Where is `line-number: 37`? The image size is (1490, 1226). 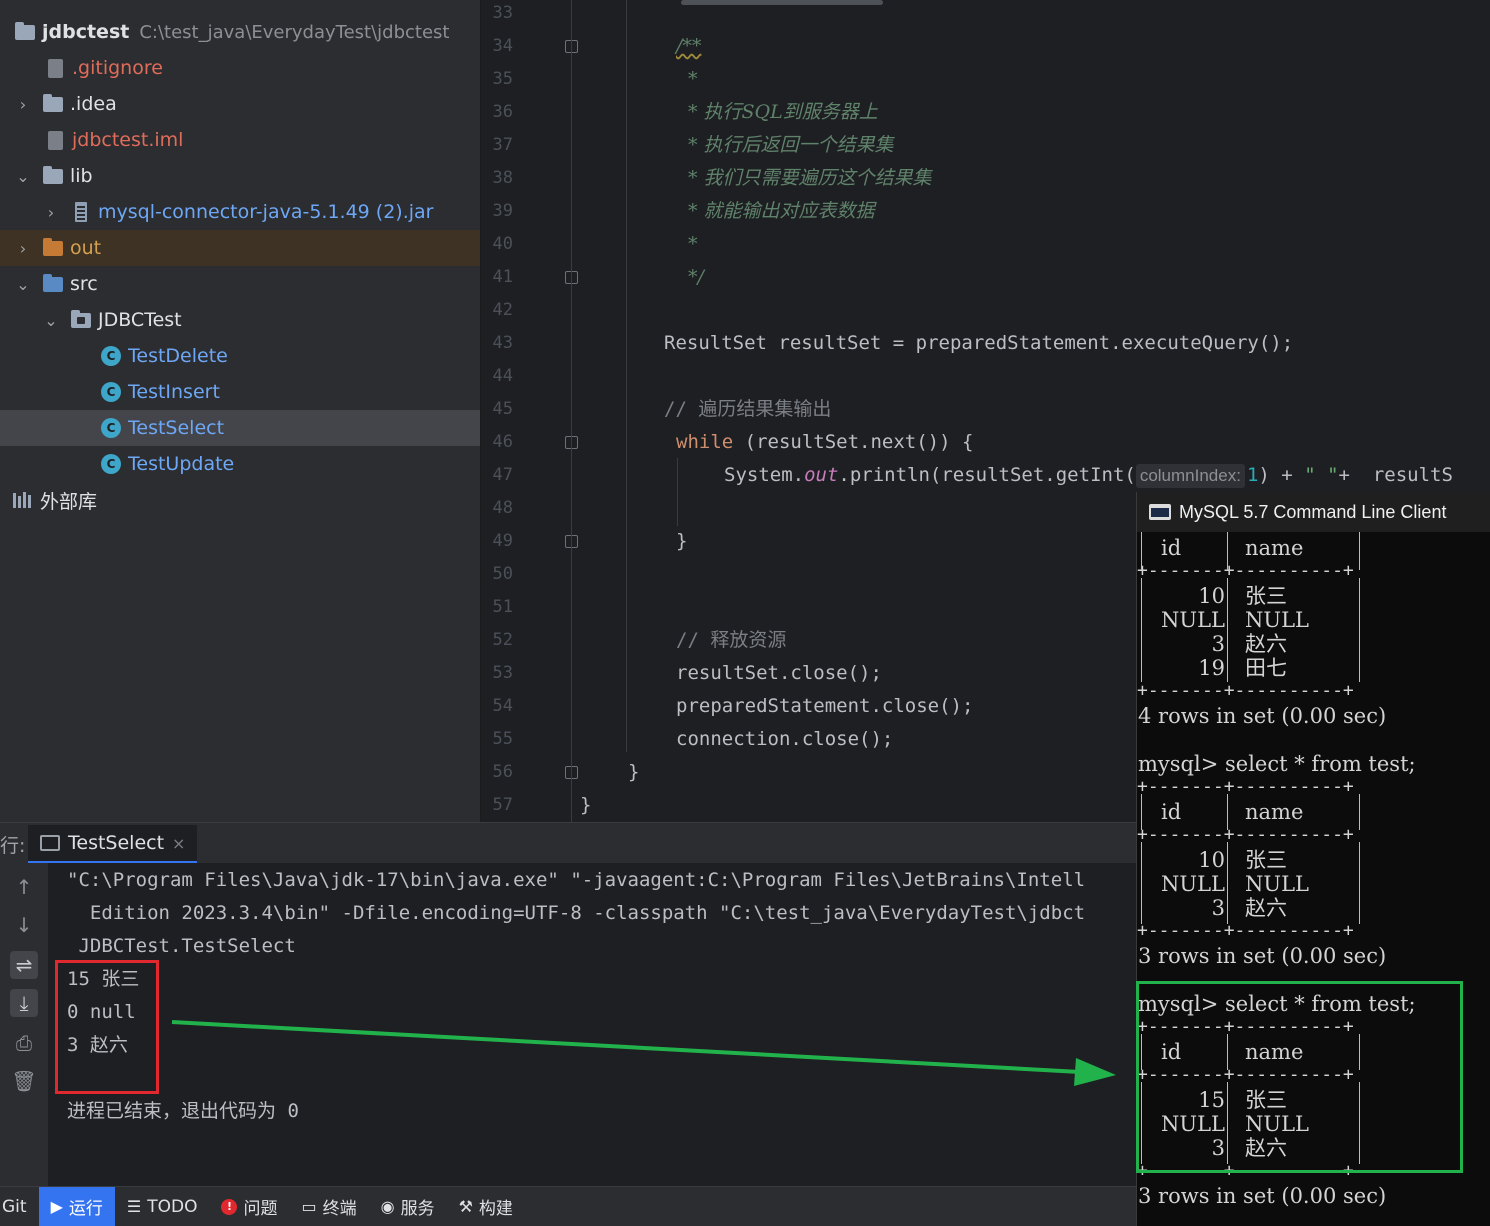 line-number: 37 is located at coordinates (502, 145).